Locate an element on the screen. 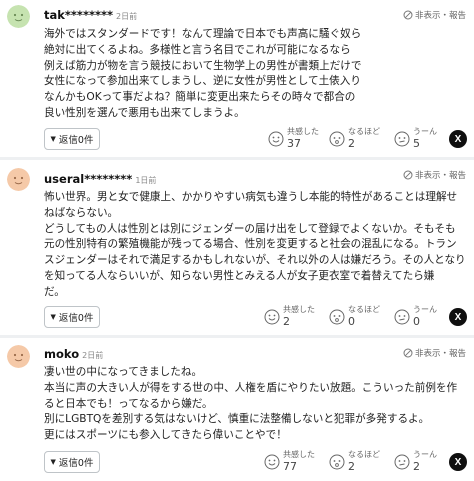 This screenshot has width=474, height=481. comment-line: スジェンダーはそれで満足するかもしれないが、それ以外の人は嫌だろう。その人となり is located at coordinates (255, 260).